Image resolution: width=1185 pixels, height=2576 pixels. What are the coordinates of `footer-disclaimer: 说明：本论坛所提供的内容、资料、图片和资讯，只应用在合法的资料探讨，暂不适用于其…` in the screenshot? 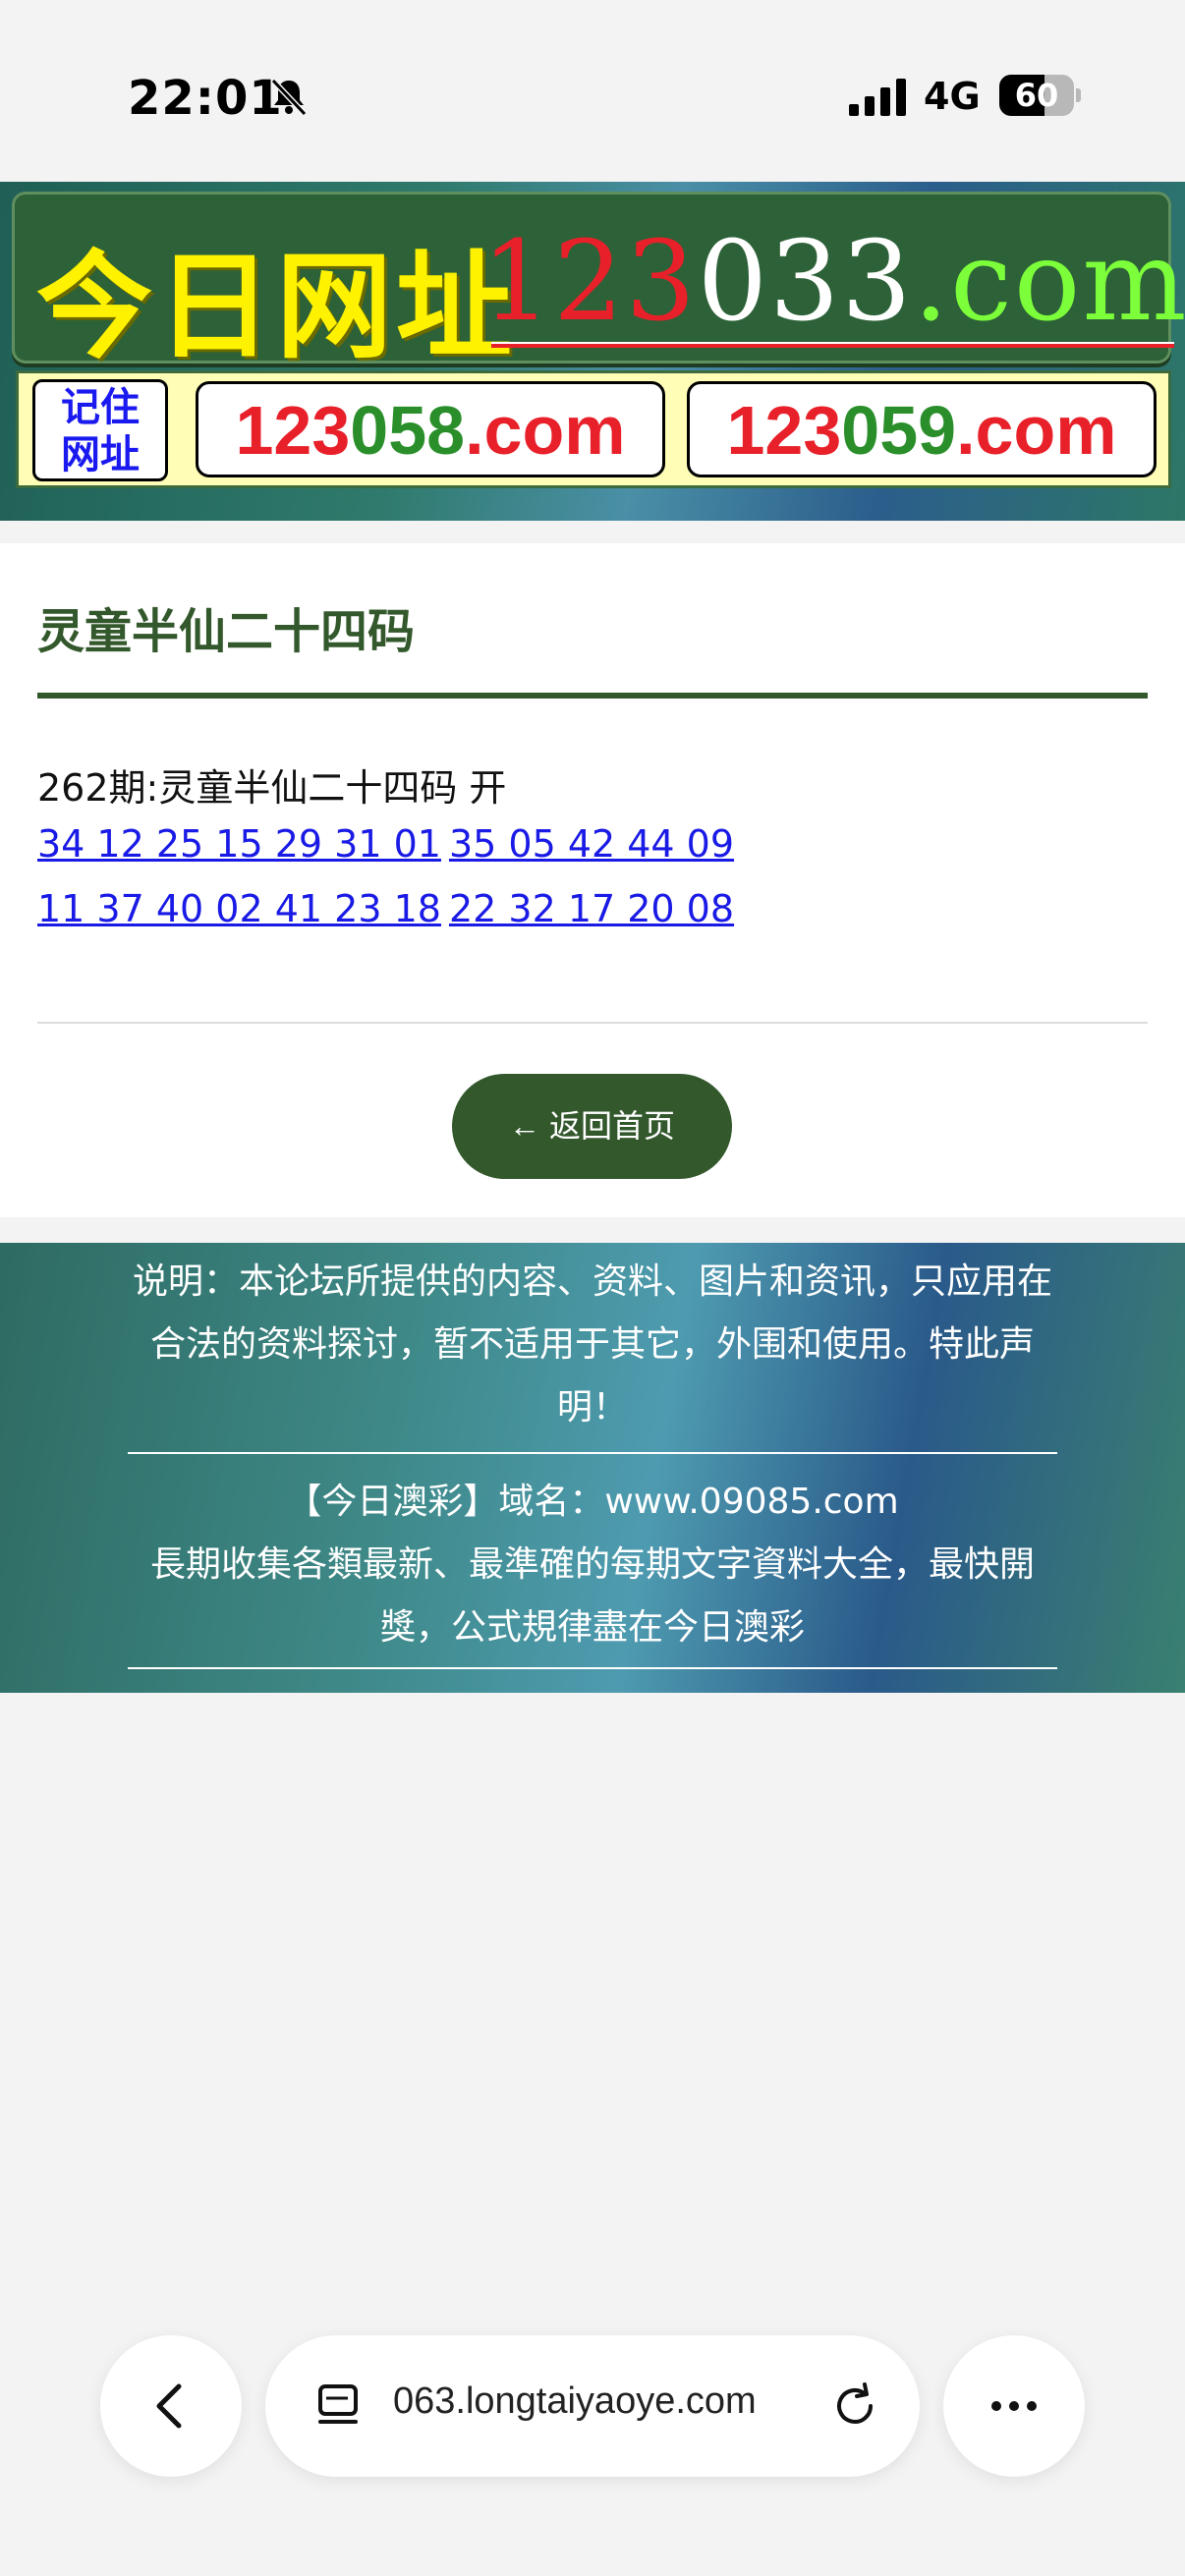 It's located at (592, 1344).